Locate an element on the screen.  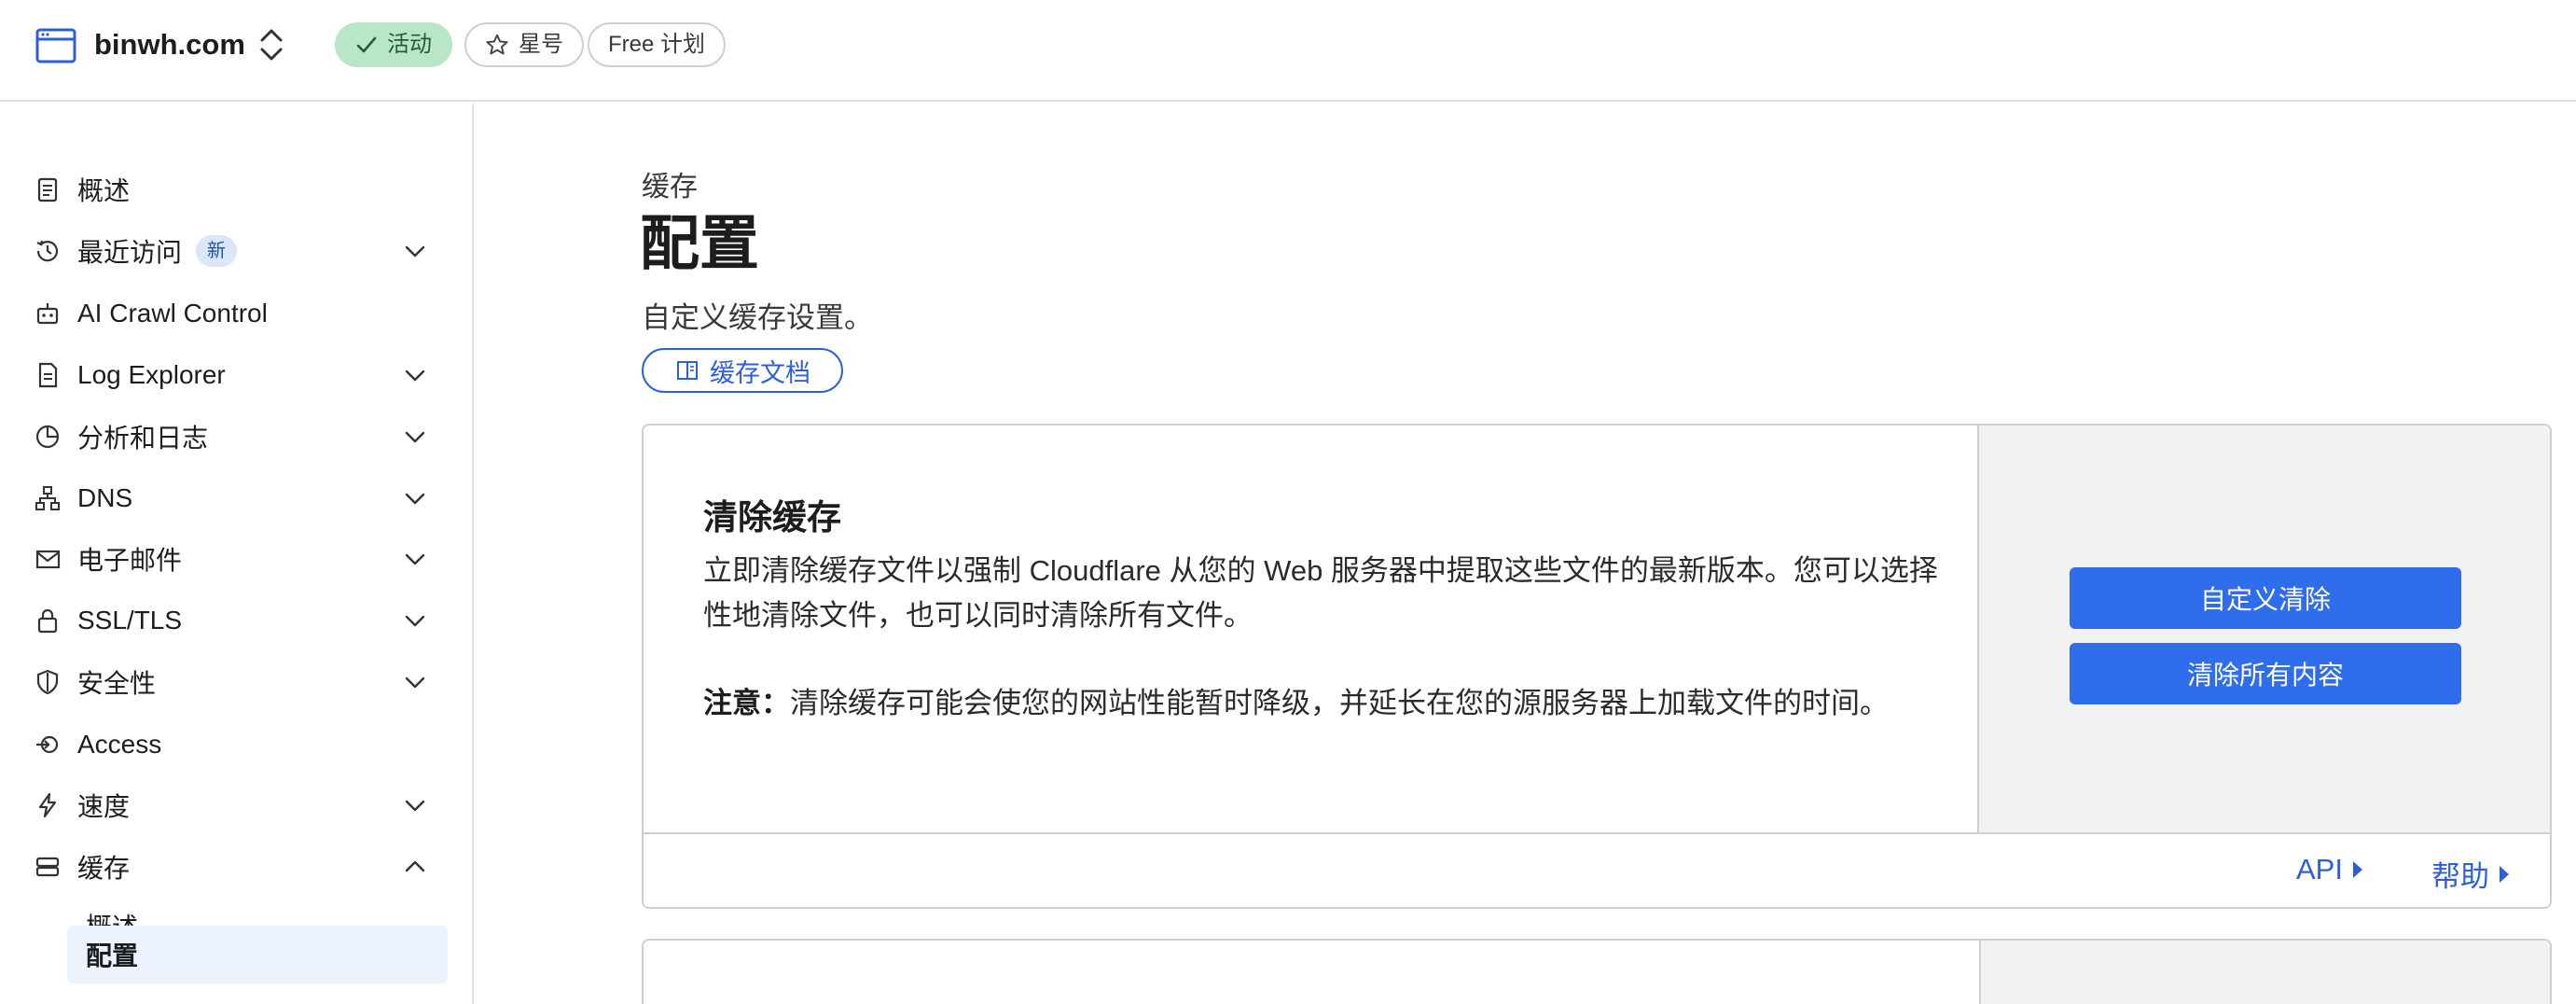
history-icon is located at coordinates (47, 251).